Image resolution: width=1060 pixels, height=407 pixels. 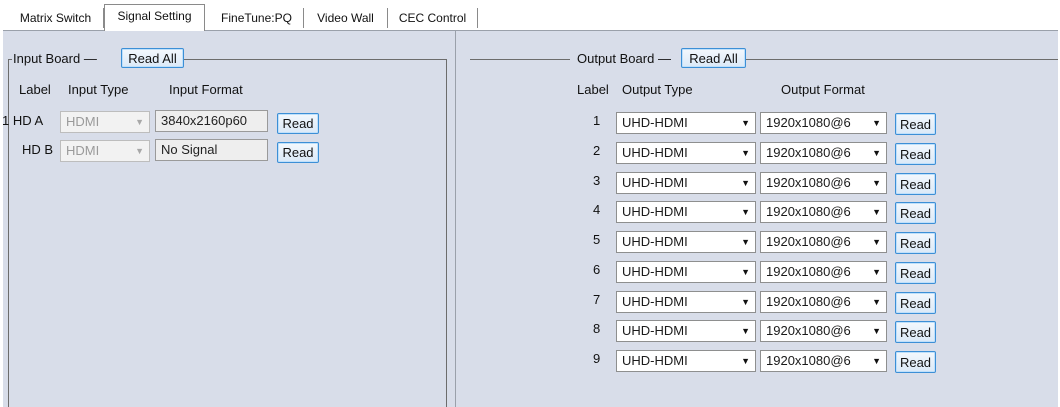 I want to click on input-row-label: 1 HD A, so click(x=23, y=120).